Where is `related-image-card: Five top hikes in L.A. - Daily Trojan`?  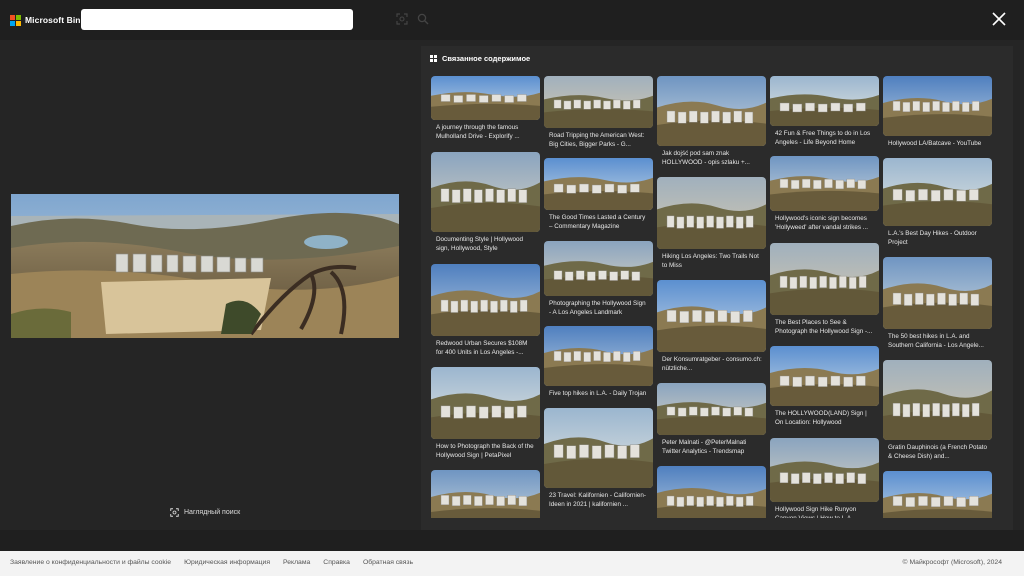
related-image-card: Five top hikes in L.A. - Daily Trojan is located at coordinates (598, 362).